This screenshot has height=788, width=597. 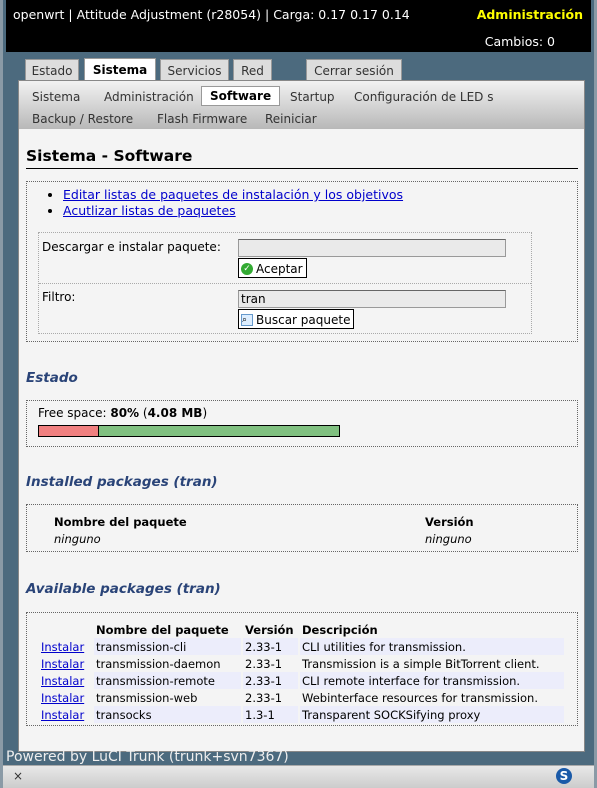 What do you see at coordinates (449, 522) in the screenshot?
I see `installed-col-version: Versión` at bounding box center [449, 522].